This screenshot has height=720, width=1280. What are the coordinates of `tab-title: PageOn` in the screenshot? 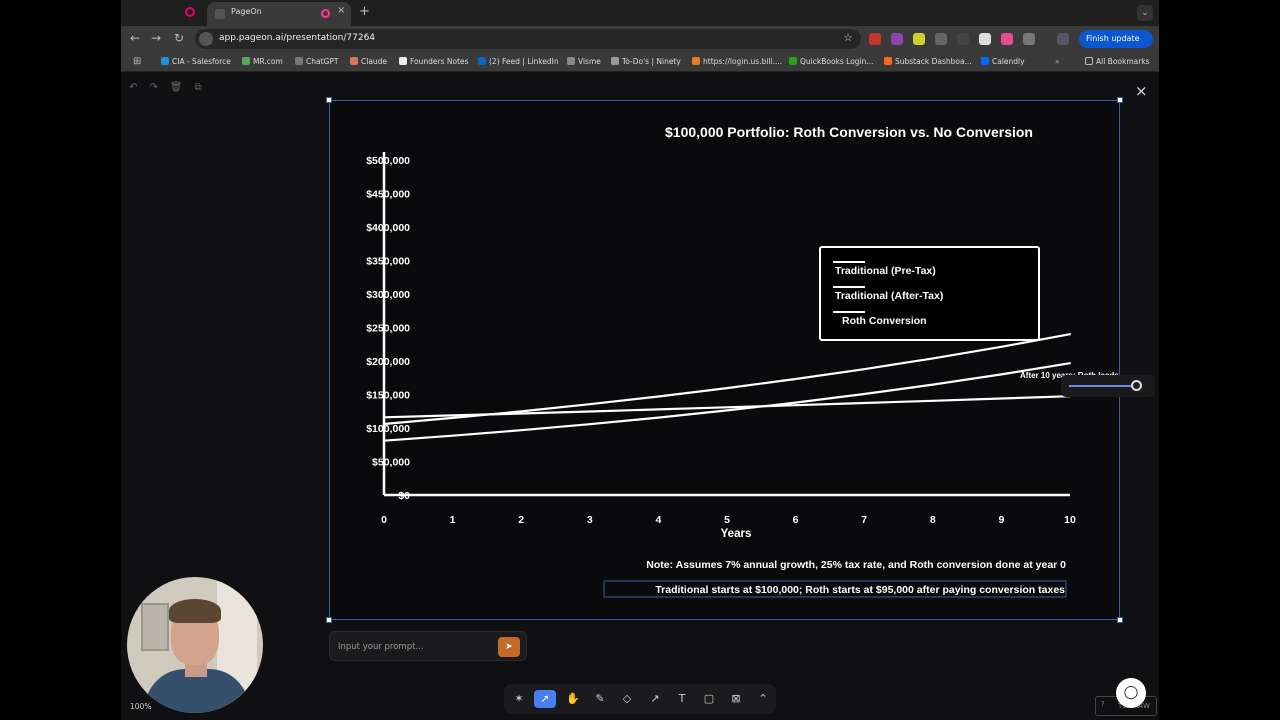 It's located at (246, 11).